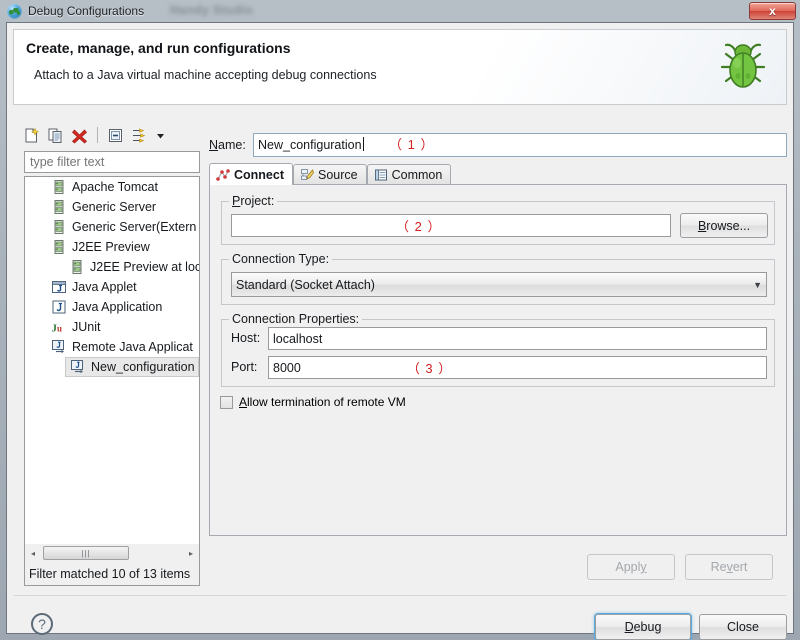  Describe the element at coordinates (296, 319) in the screenshot. I see `connection-properties-title: Connection Properties:` at that location.